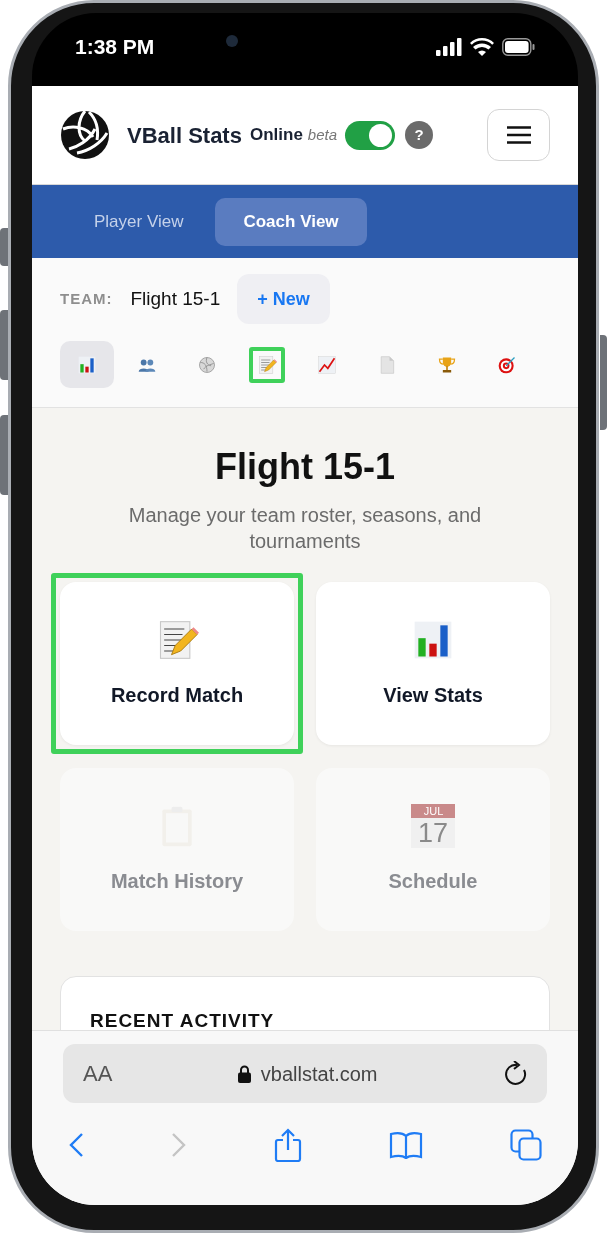  Describe the element at coordinates (433, 825) in the screenshot. I see `calendar-icon: JUL 17` at that location.